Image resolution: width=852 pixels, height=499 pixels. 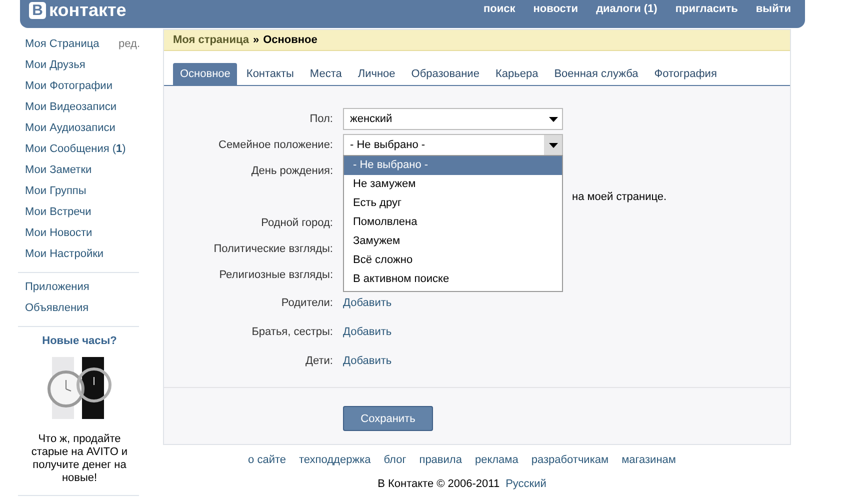 I want to click on select-field: женский, so click(x=453, y=119).